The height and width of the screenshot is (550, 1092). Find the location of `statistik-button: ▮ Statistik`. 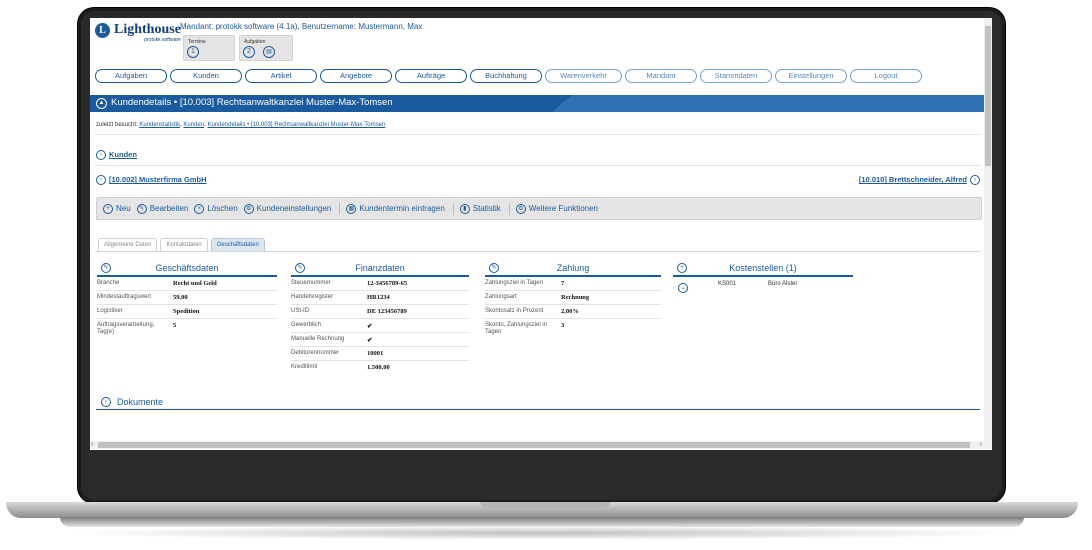

statistik-button: ▮ Statistik is located at coordinates (480, 208).